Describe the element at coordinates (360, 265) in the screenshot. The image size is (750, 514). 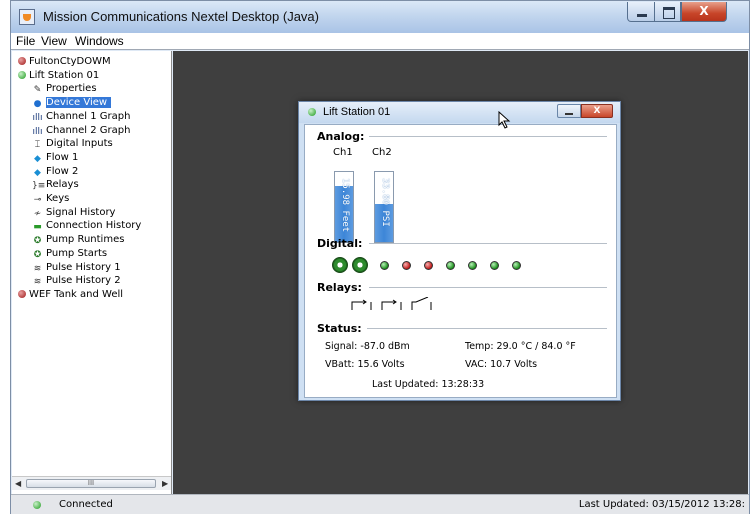
I see `pump-2-icon` at that location.